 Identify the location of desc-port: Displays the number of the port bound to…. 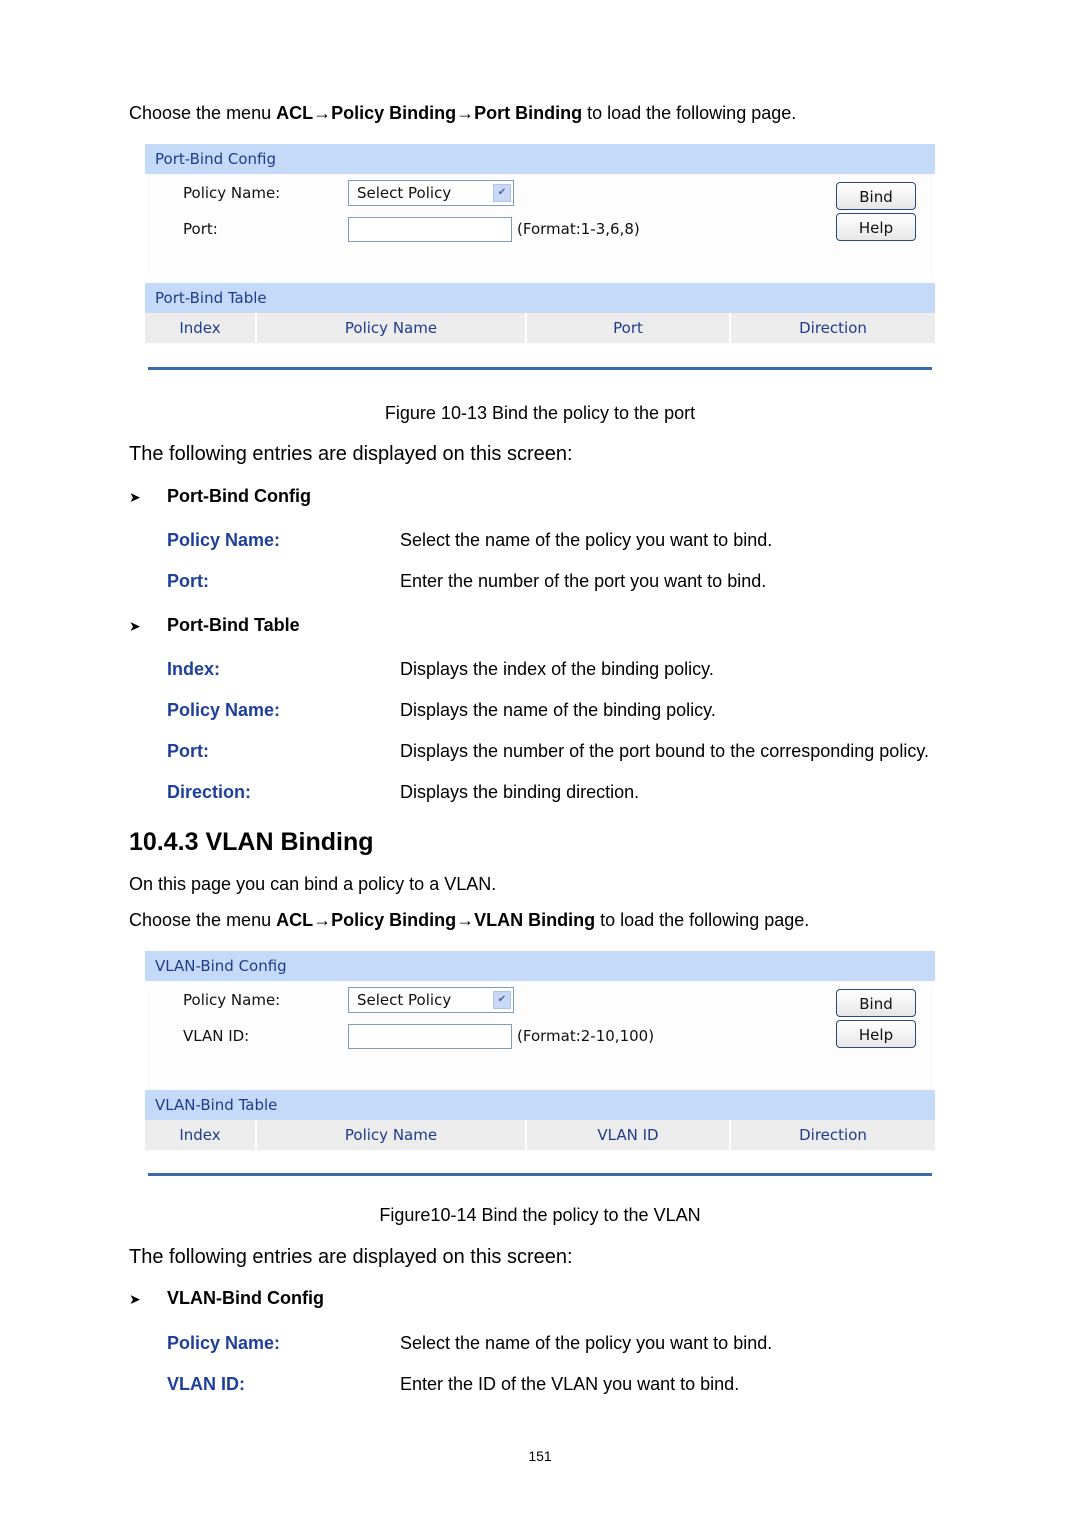
(664, 751).